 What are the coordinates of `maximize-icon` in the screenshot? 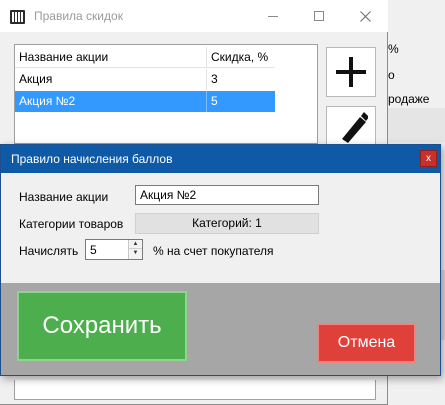 It's located at (319, 16).